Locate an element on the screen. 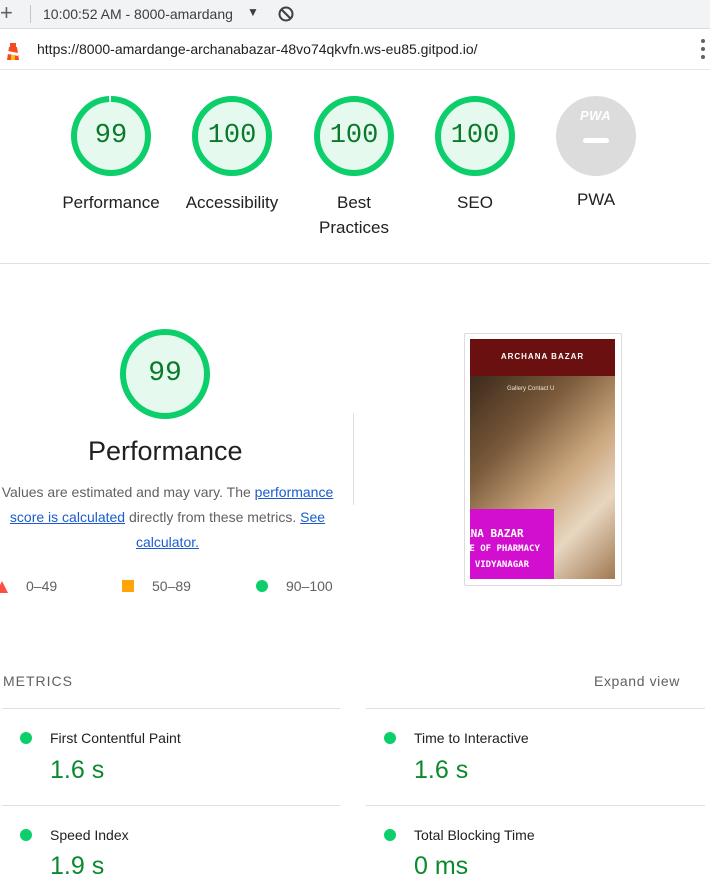 The image size is (710, 896). legend-pass: 90–100 is located at coordinates (309, 586).